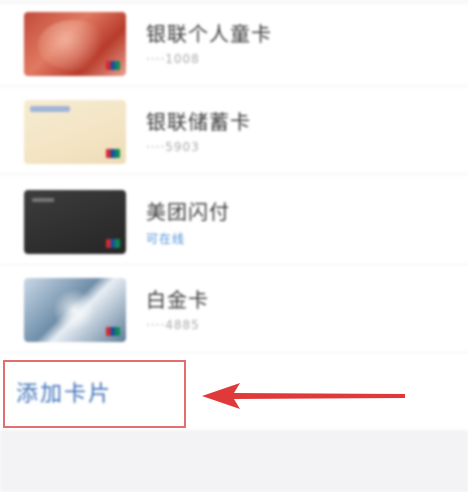 The height and width of the screenshot is (492, 468). I want to click on card-number: ····5903, so click(173, 147).